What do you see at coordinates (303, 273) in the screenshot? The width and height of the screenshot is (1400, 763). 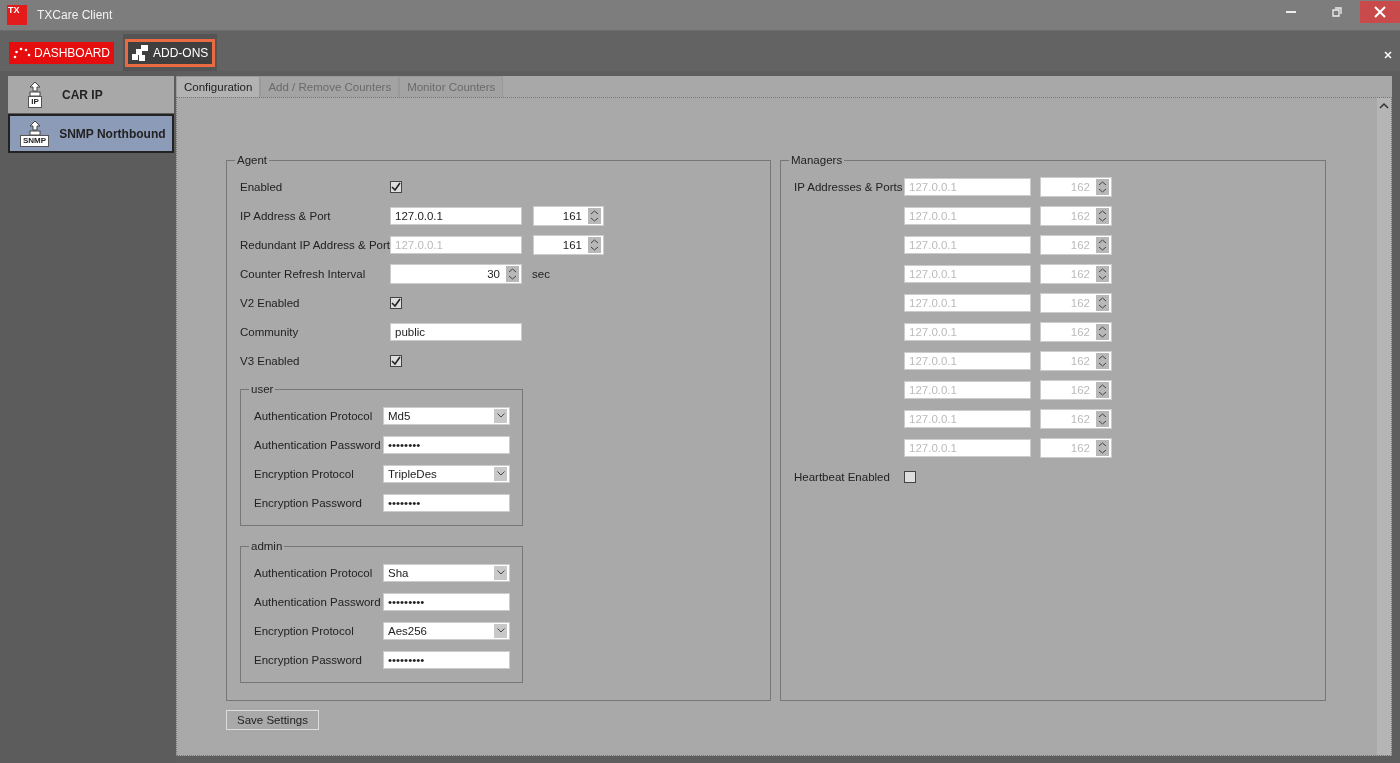 I see `field-label: Counter Refresh Interval` at bounding box center [303, 273].